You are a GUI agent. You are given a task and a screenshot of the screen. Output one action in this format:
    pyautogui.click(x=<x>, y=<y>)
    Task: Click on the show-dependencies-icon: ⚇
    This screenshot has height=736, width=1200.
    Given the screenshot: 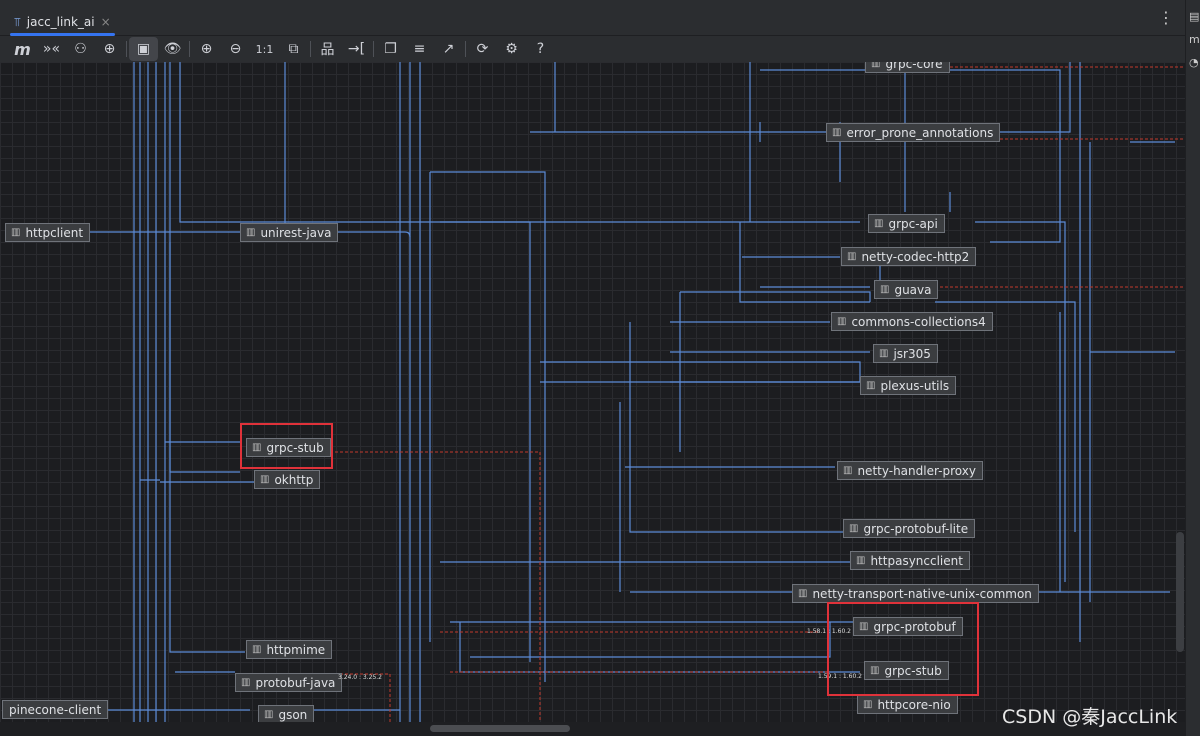 What is the action you would take?
    pyautogui.click(x=80, y=49)
    